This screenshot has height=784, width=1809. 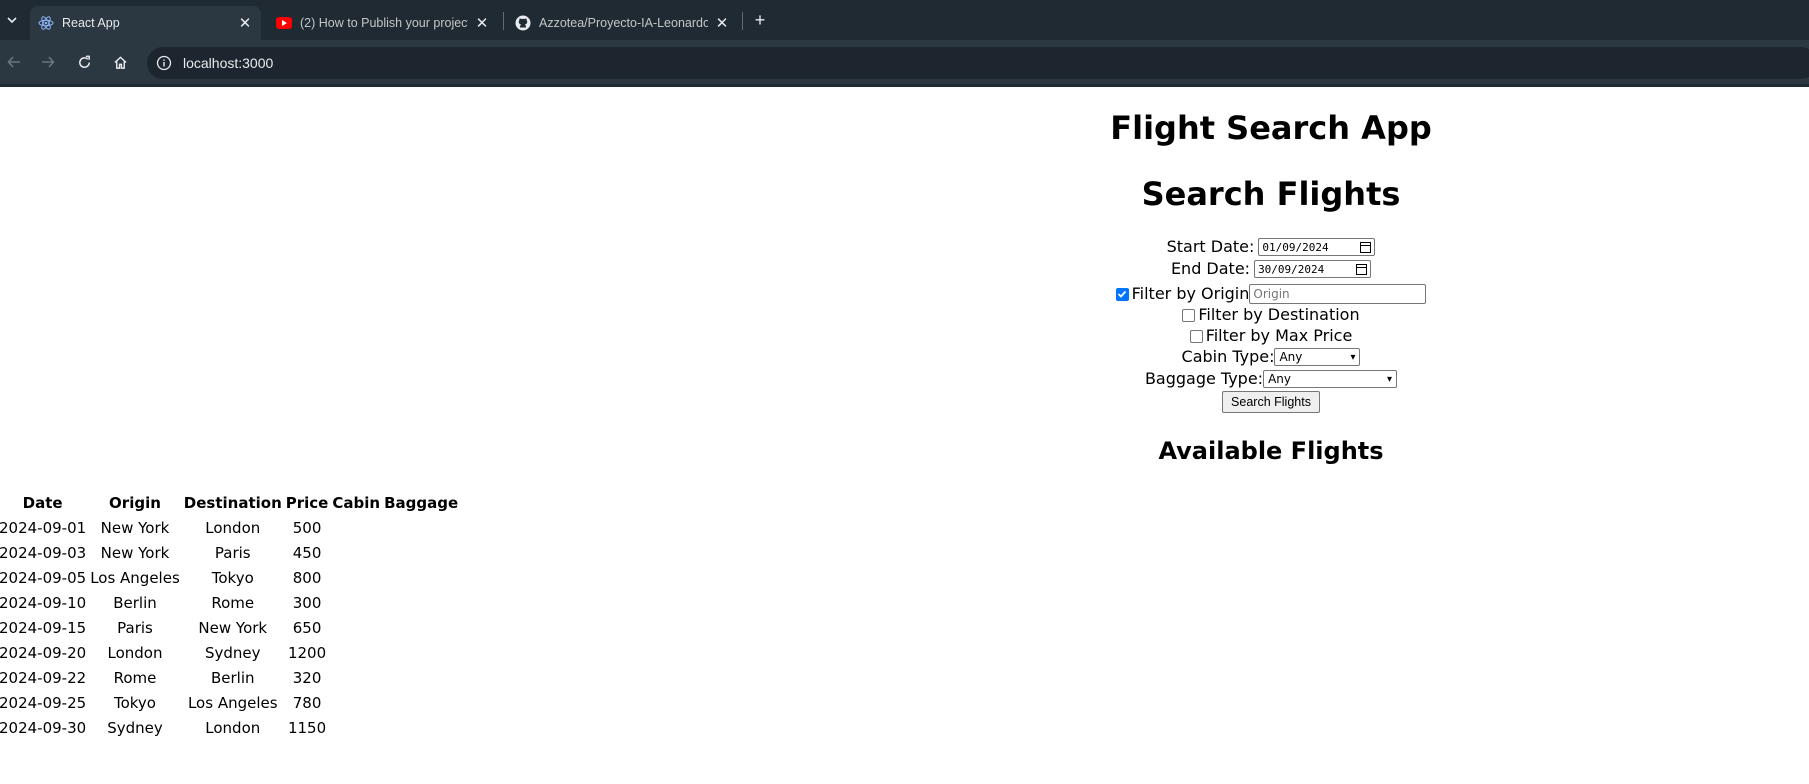 I want to click on end-date-value: 30/09/2024, so click(x=1291, y=269).